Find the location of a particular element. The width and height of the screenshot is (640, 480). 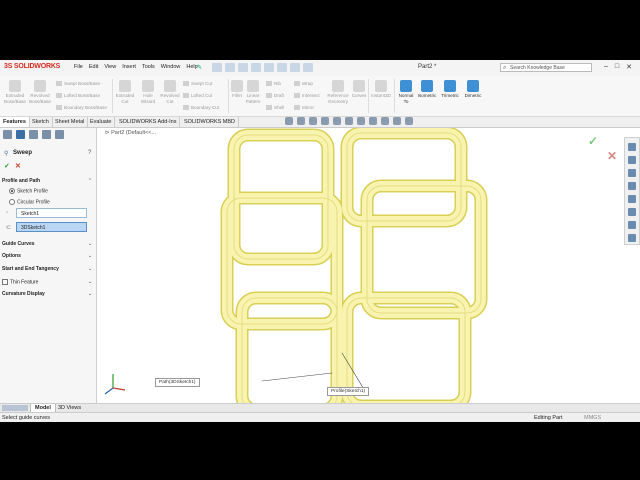

shell-button: Shell is located at coordinates (275, 107).